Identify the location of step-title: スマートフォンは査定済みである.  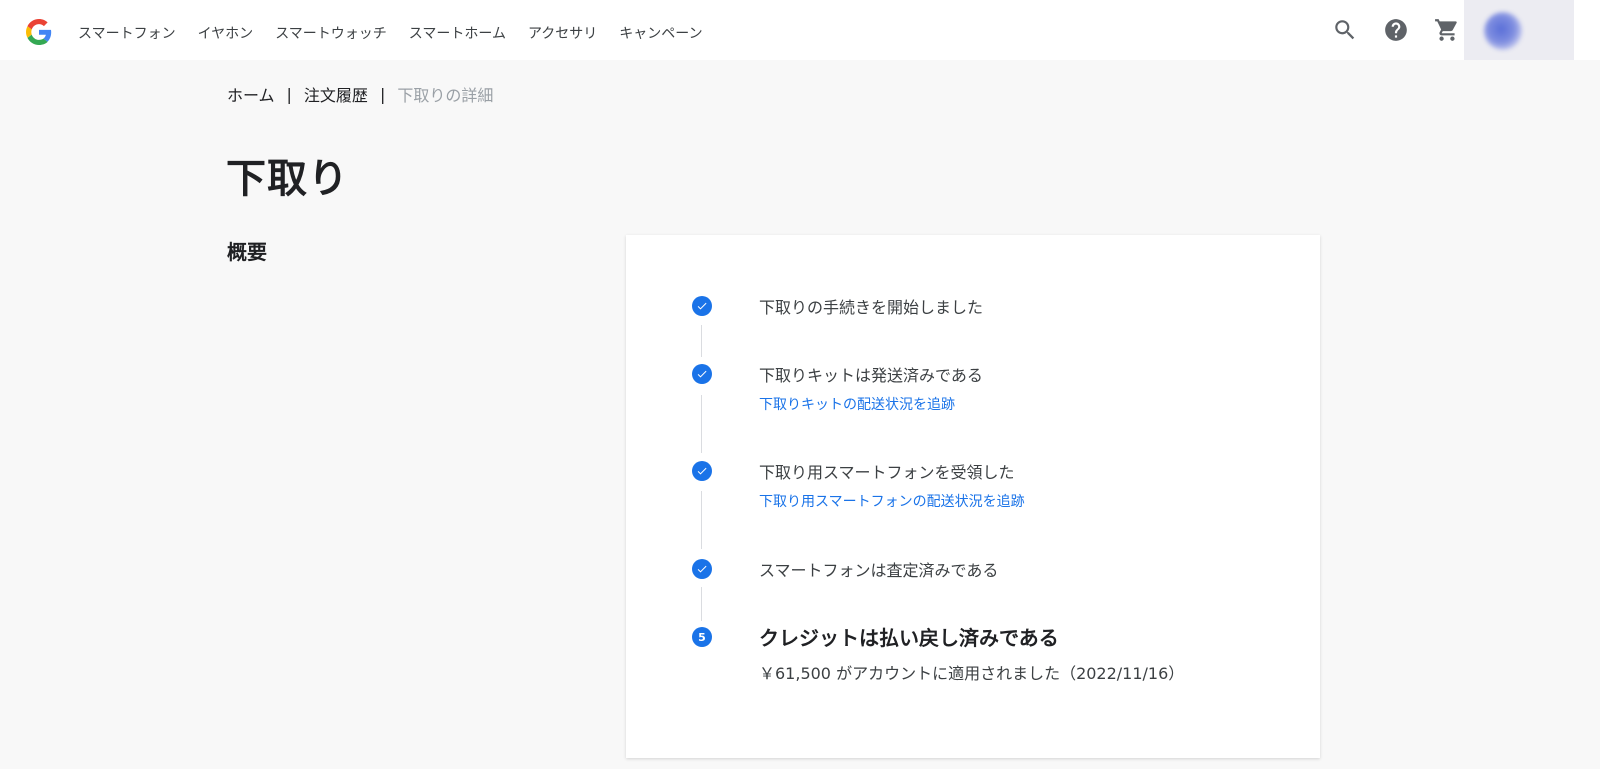
(879, 570).